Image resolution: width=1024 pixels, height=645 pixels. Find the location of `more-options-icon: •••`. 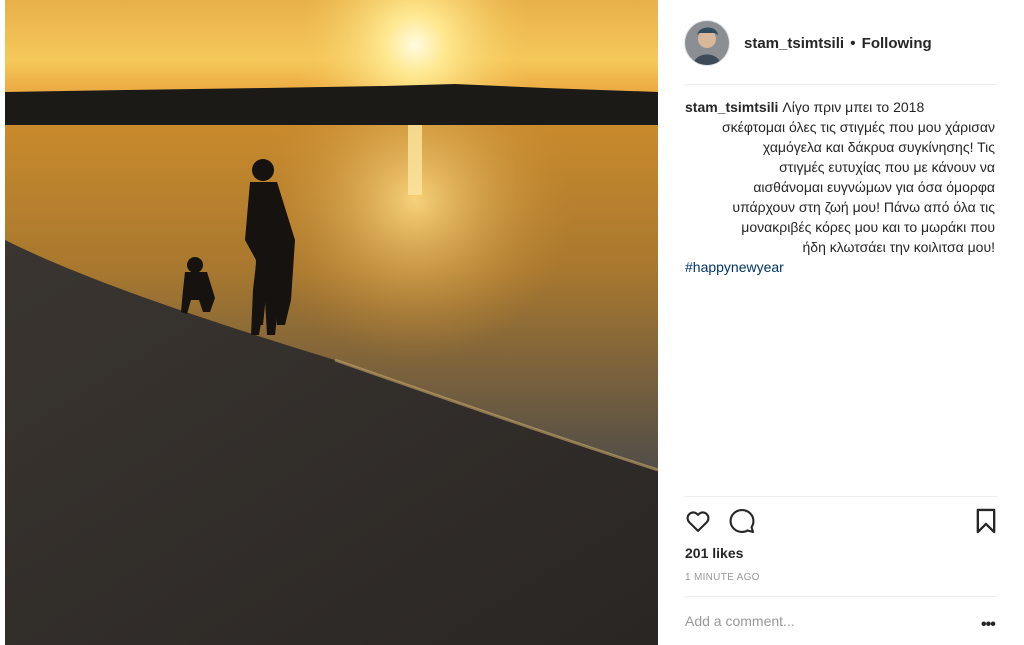

more-options-icon: ••• is located at coordinates (988, 625).